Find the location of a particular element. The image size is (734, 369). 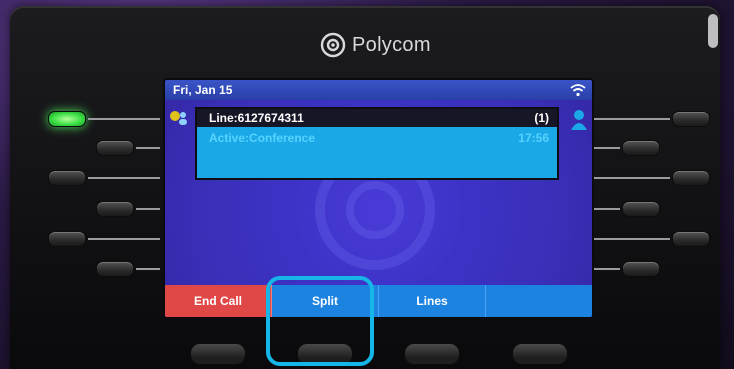

user-icon is located at coordinates (579, 120).